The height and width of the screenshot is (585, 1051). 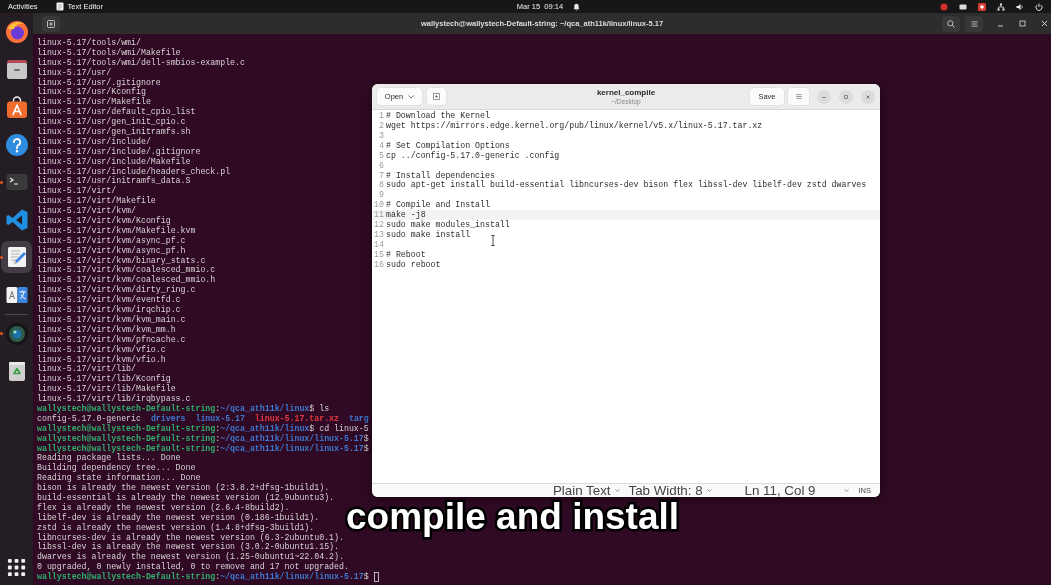 What do you see at coordinates (381, 116) in the screenshot?
I see `line-number: 1` at bounding box center [381, 116].